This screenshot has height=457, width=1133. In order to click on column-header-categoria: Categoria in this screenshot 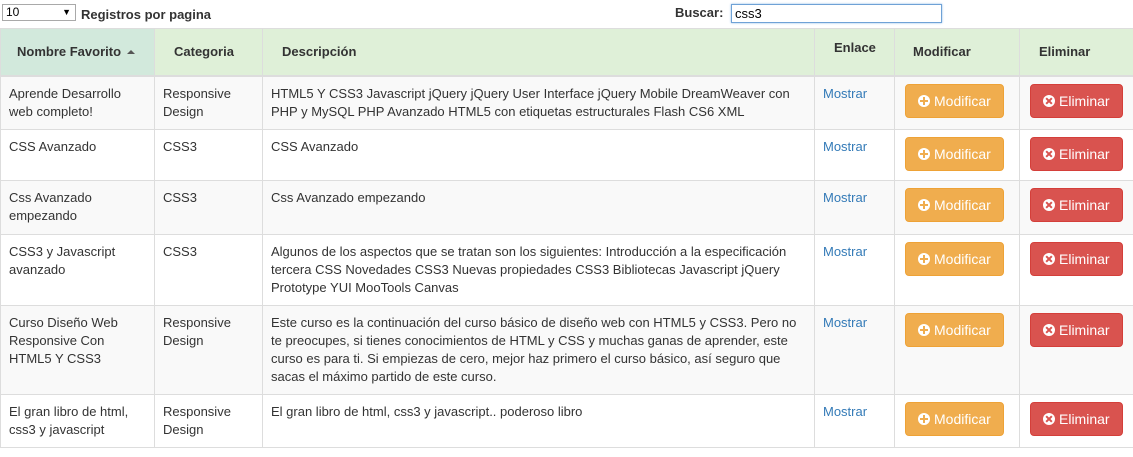, I will do `click(208, 52)`.